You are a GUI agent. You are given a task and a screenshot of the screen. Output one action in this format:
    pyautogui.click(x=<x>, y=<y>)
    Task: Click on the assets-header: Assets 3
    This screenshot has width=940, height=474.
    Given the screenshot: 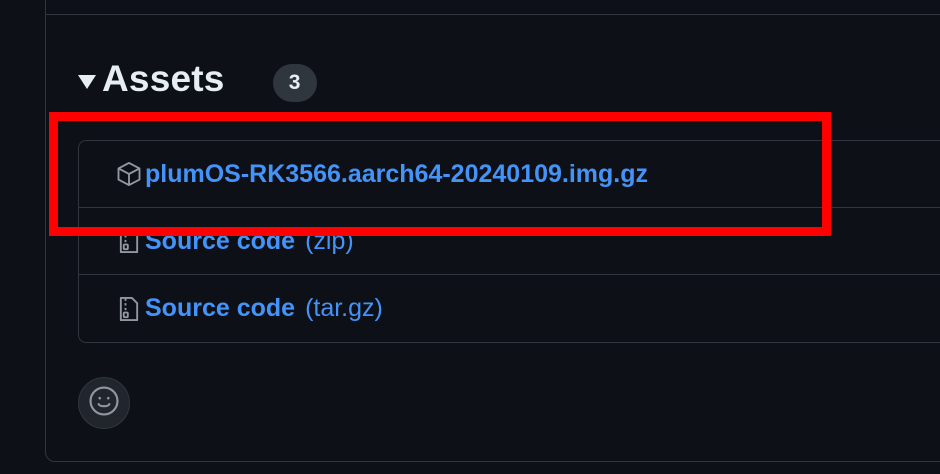 What is the action you would take?
    pyautogui.click(x=197, y=79)
    